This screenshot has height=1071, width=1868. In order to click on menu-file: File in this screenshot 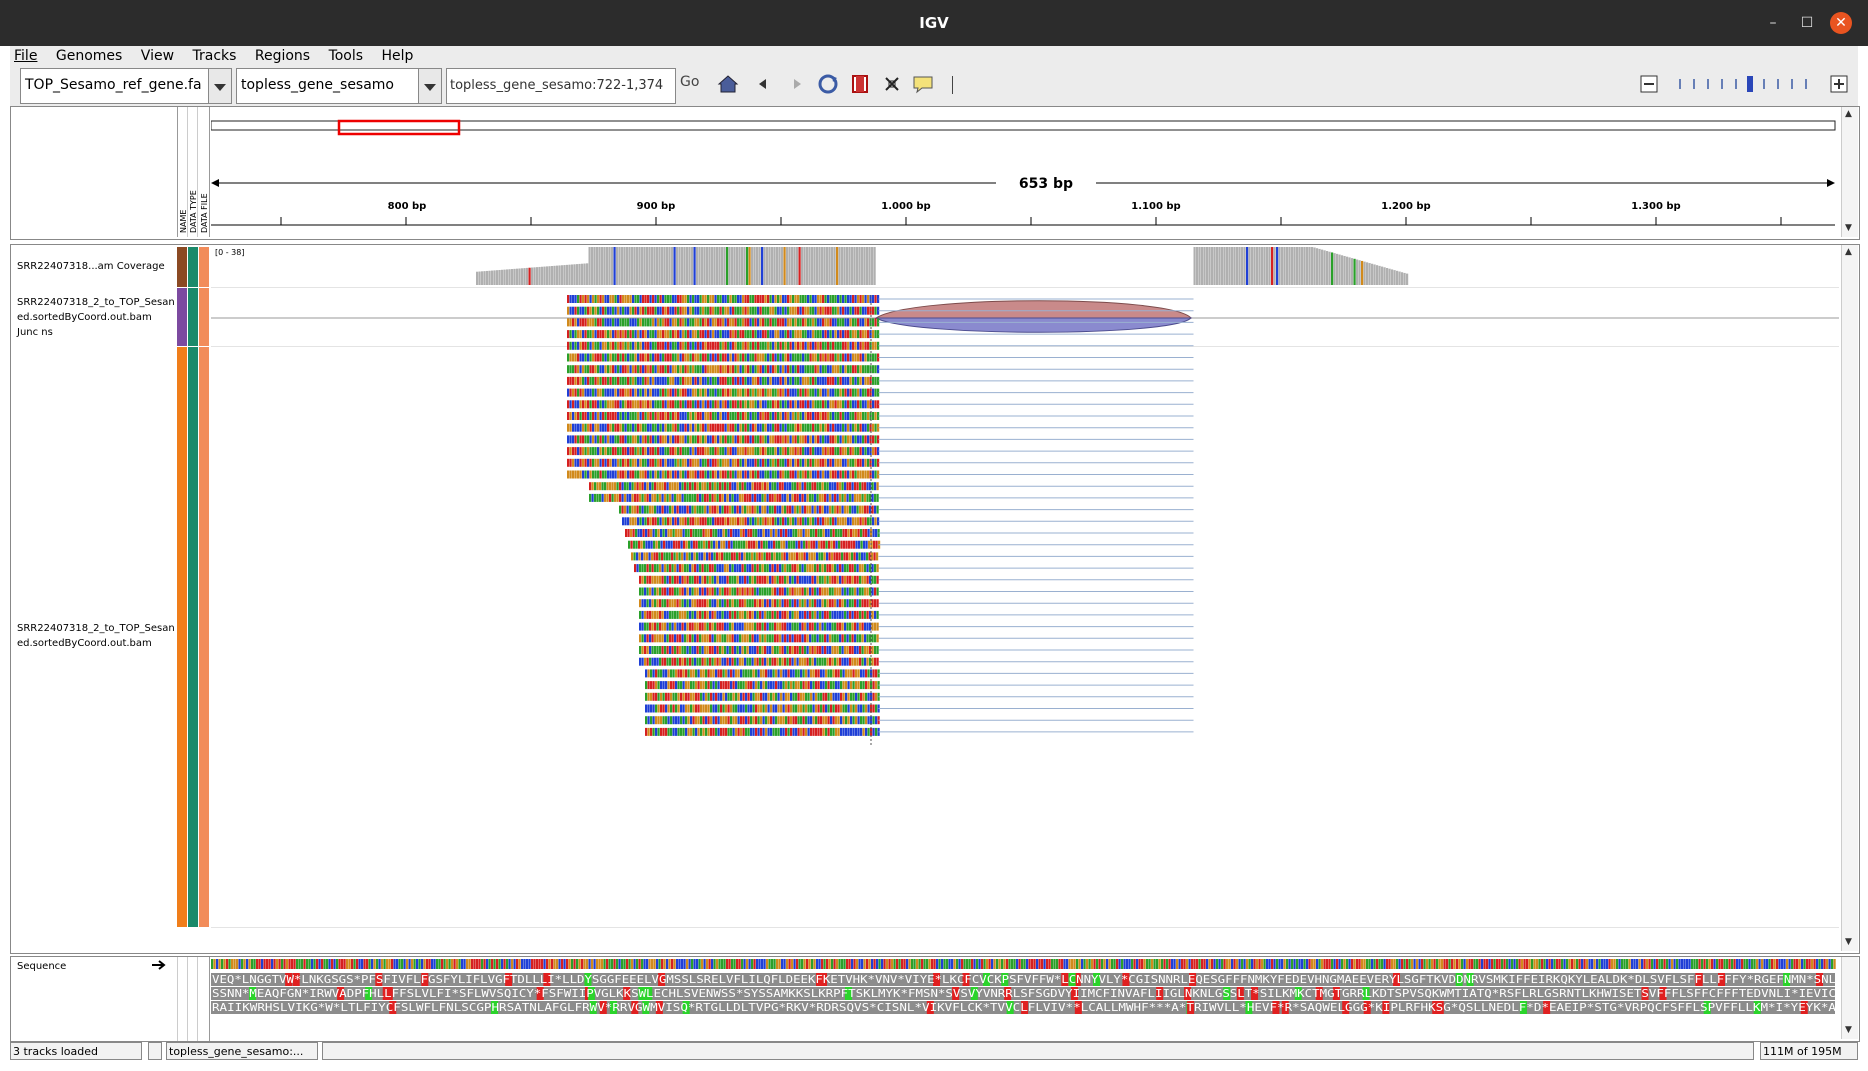, I will do `click(23, 55)`.